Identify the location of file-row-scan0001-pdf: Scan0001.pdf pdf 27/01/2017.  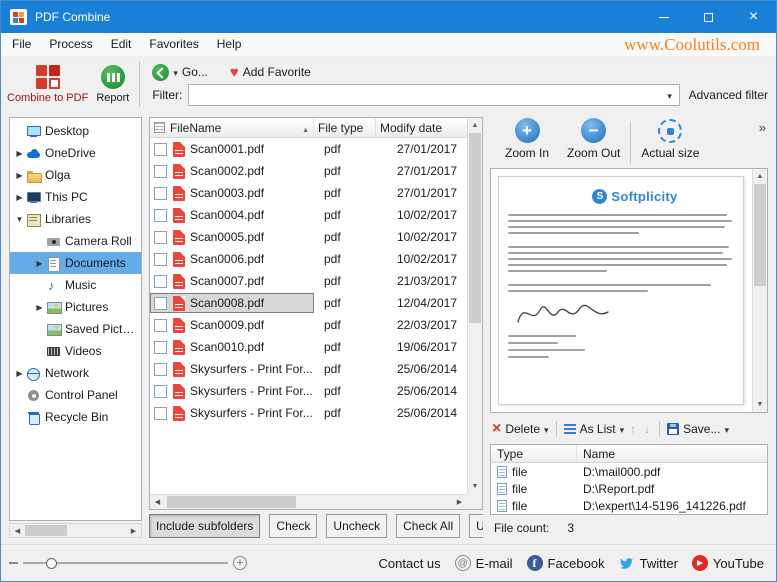
(308, 149).